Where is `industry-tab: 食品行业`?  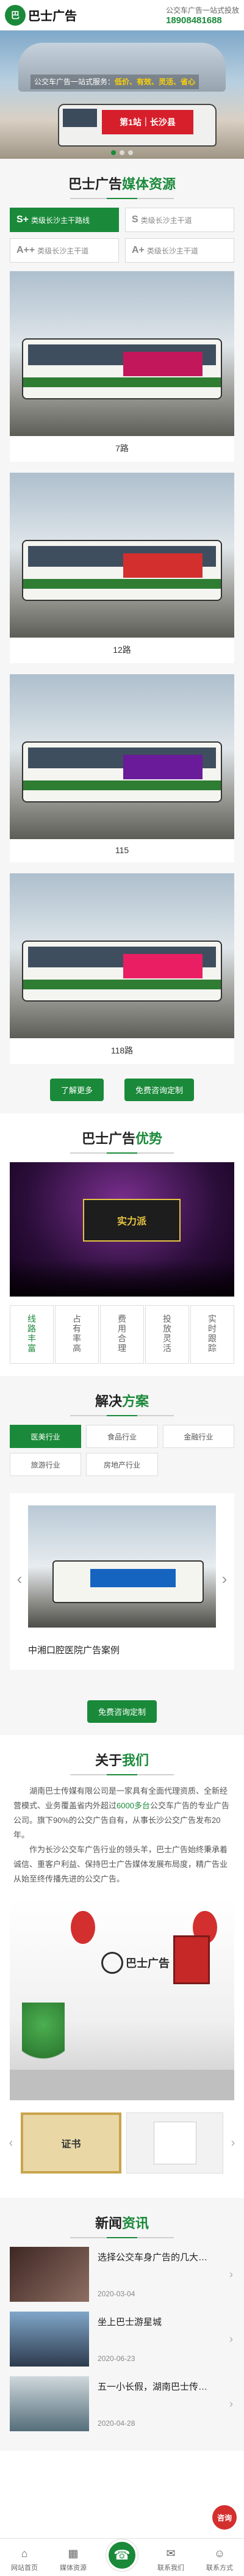 industry-tab: 食品行业 is located at coordinates (122, 1436).